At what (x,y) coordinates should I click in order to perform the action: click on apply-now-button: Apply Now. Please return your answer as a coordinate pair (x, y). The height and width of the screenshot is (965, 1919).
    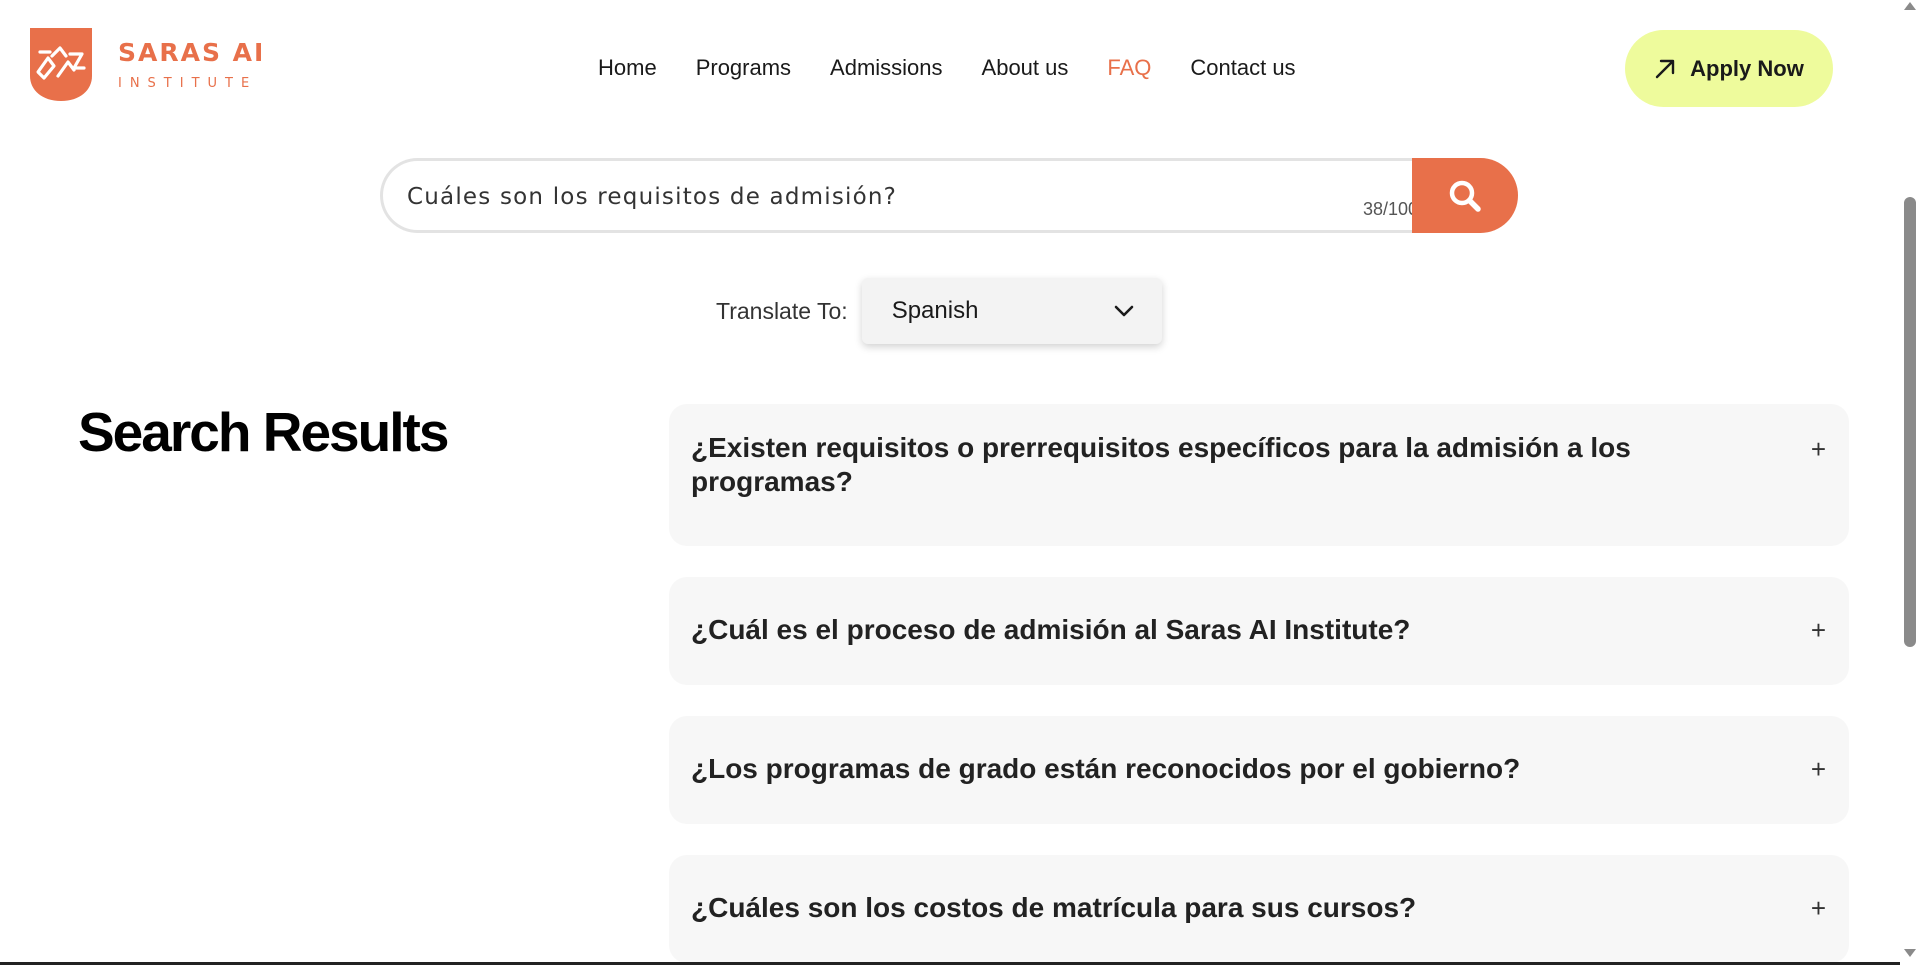
    Looking at the image, I should click on (1729, 68).